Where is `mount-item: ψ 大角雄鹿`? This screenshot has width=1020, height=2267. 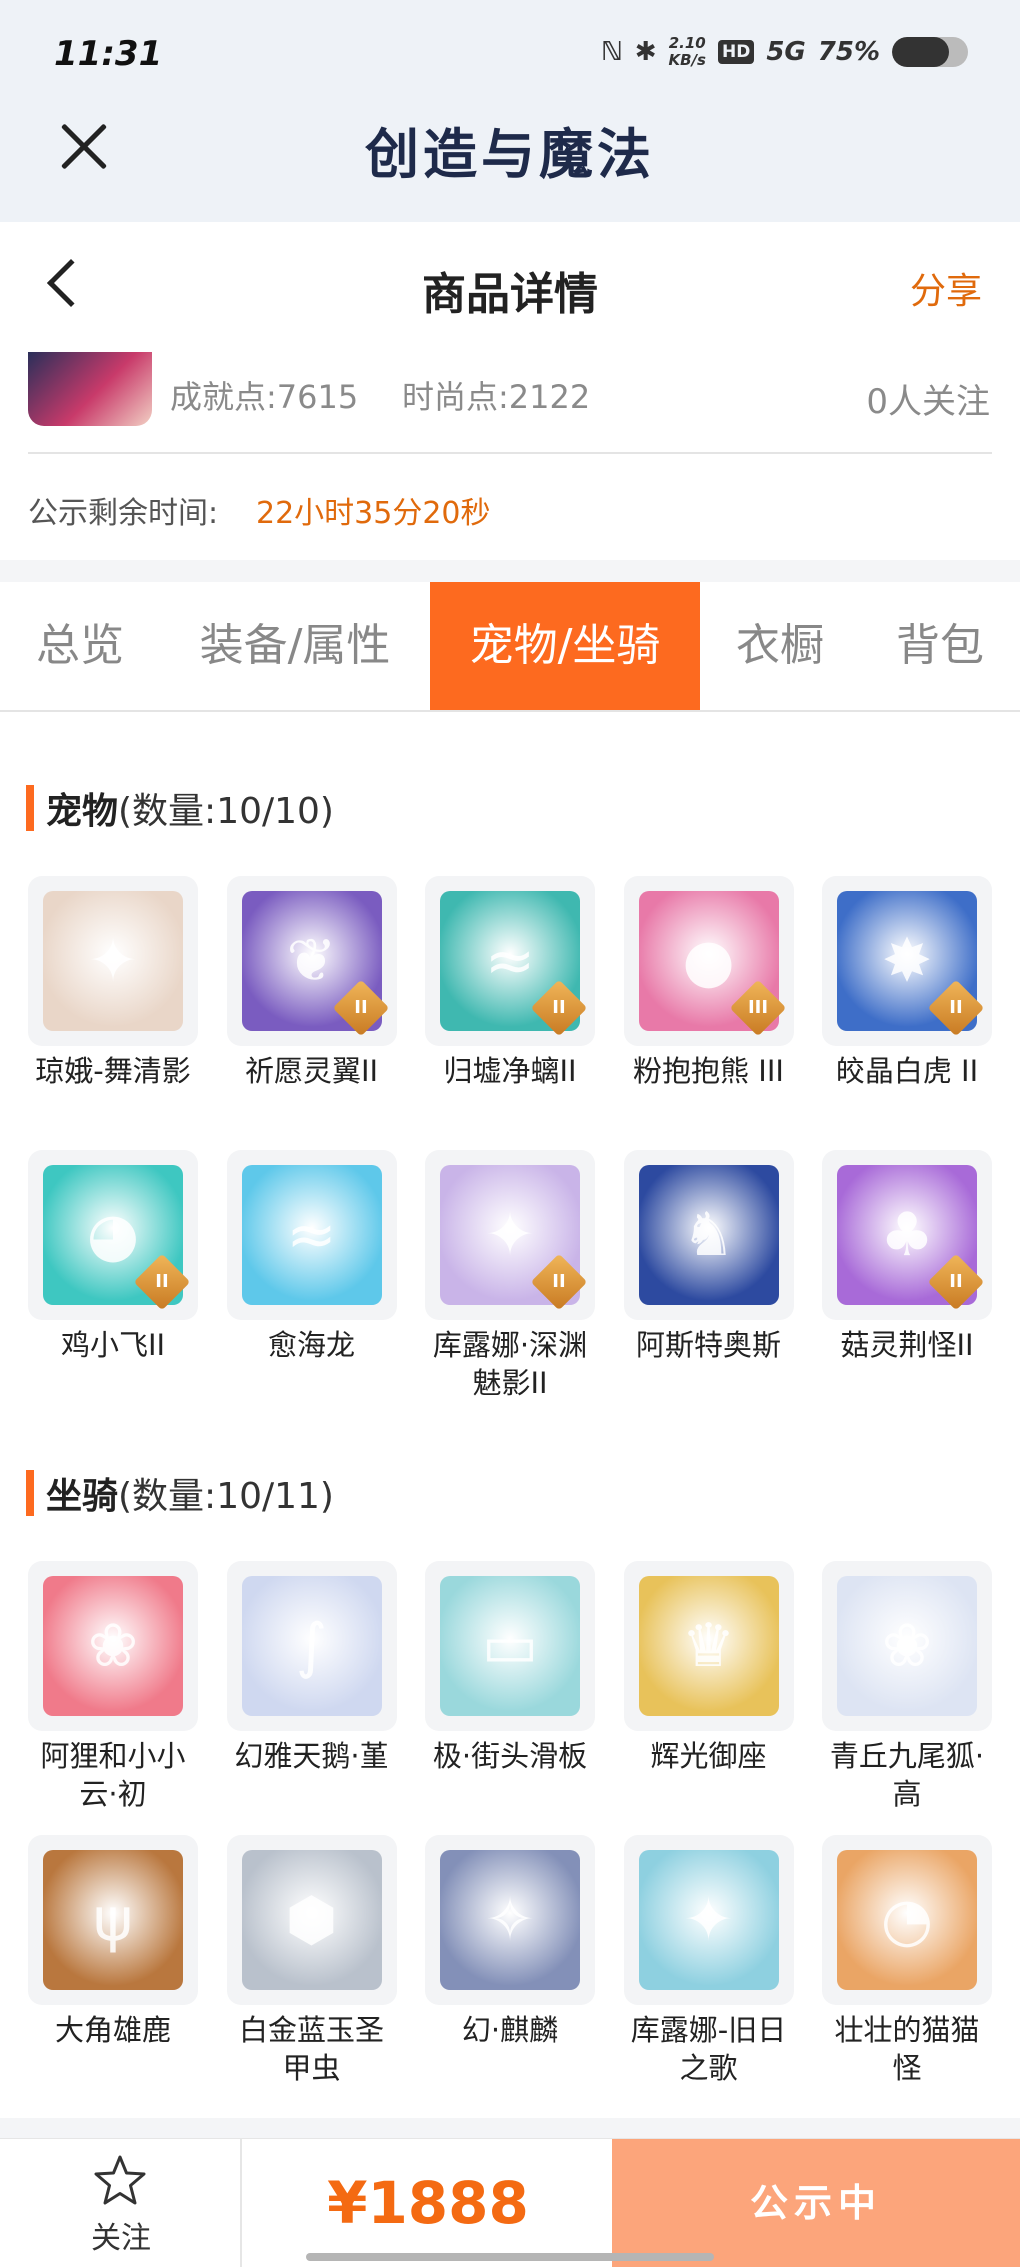
mount-item: ψ 大角雄鹿 is located at coordinates (113, 1972).